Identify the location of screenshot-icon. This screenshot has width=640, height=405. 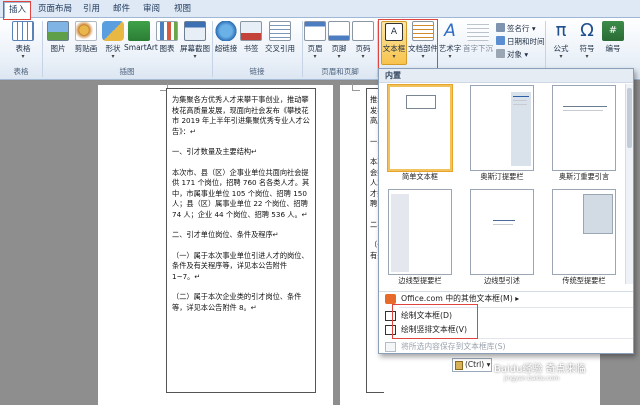
(195, 31).